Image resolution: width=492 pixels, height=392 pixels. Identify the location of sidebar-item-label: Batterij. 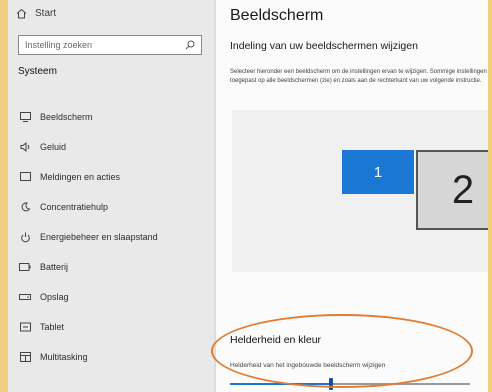
(54, 267).